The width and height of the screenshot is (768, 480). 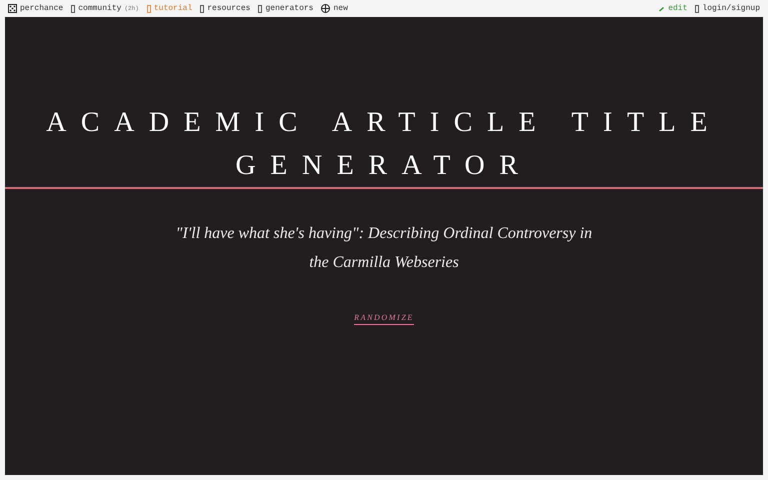 What do you see at coordinates (228, 8) in the screenshot?
I see `nav-link: resources` at bounding box center [228, 8].